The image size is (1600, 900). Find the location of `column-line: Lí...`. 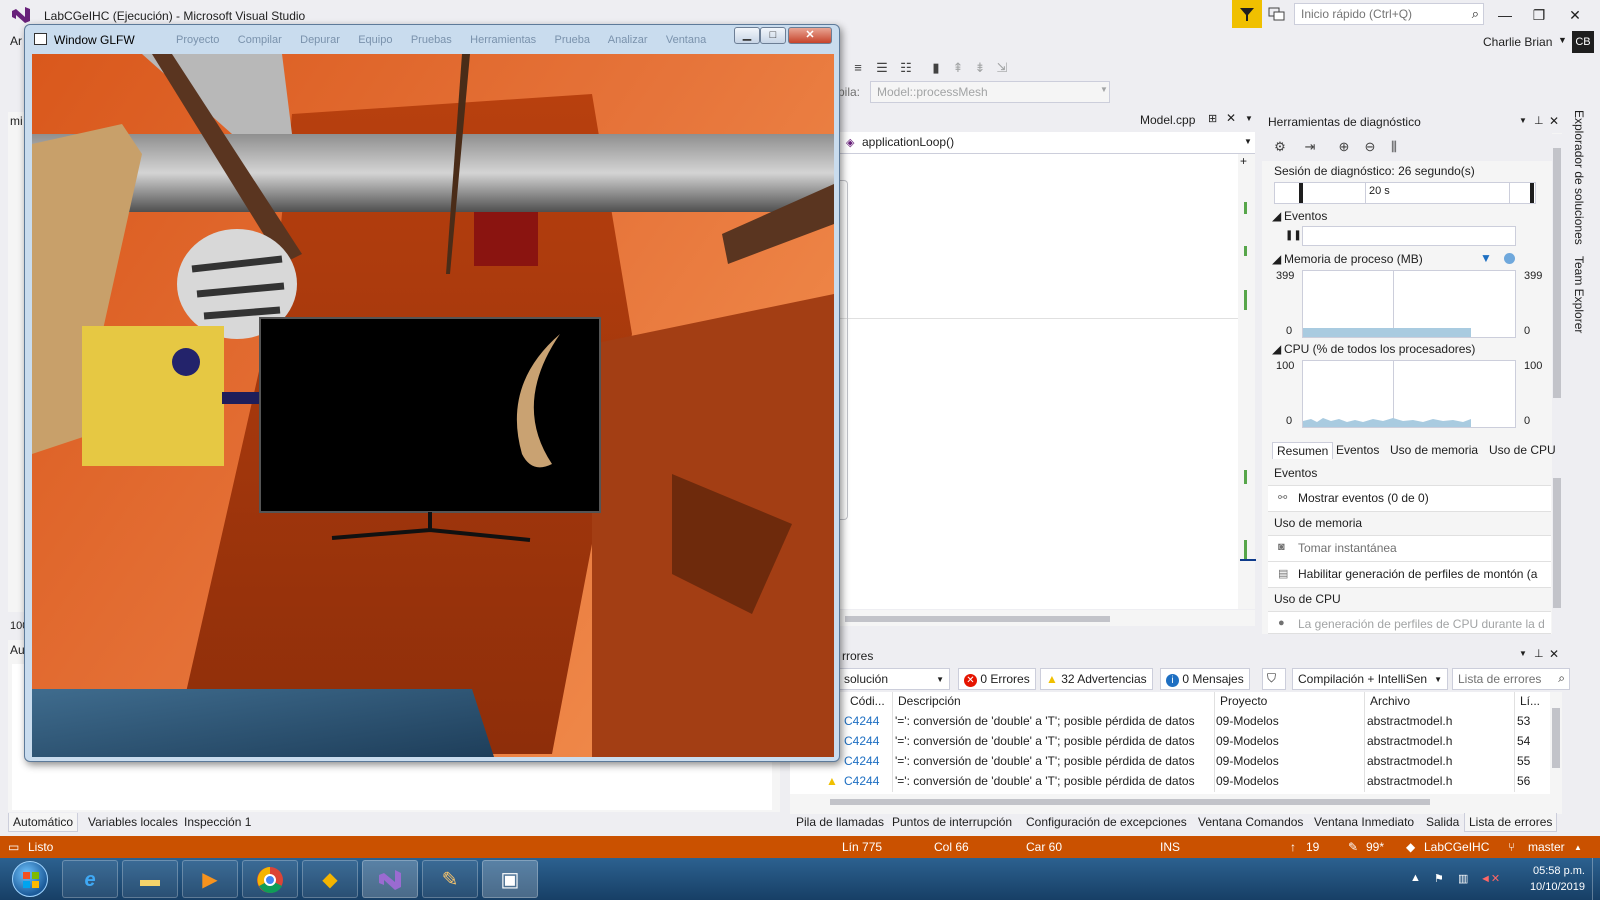

column-line: Lí... is located at coordinates (1530, 701).